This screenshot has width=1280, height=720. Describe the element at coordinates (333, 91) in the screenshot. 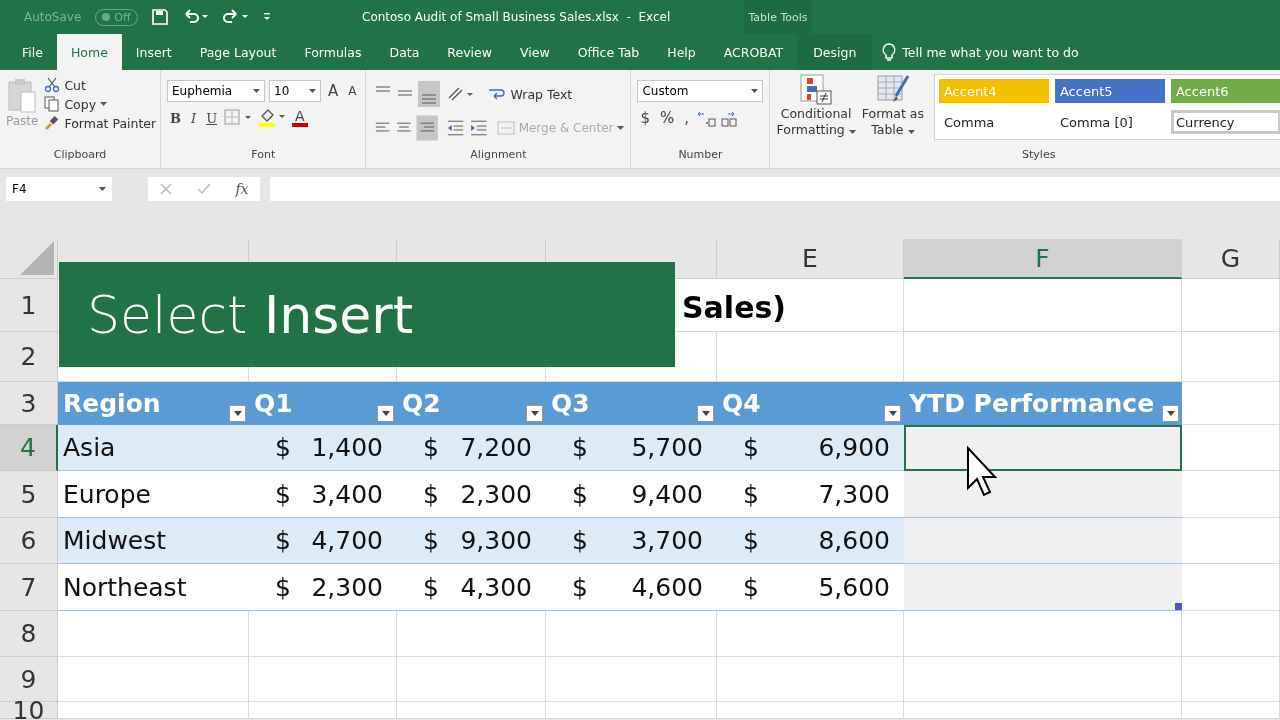

I see `grow-font-button: A` at that location.